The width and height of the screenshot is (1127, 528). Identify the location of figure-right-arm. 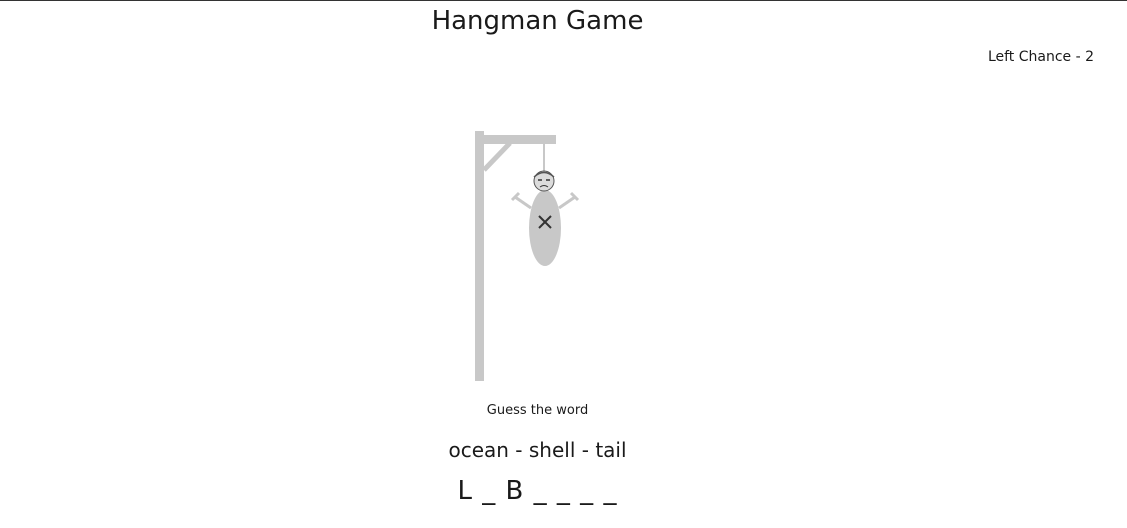
(567, 202).